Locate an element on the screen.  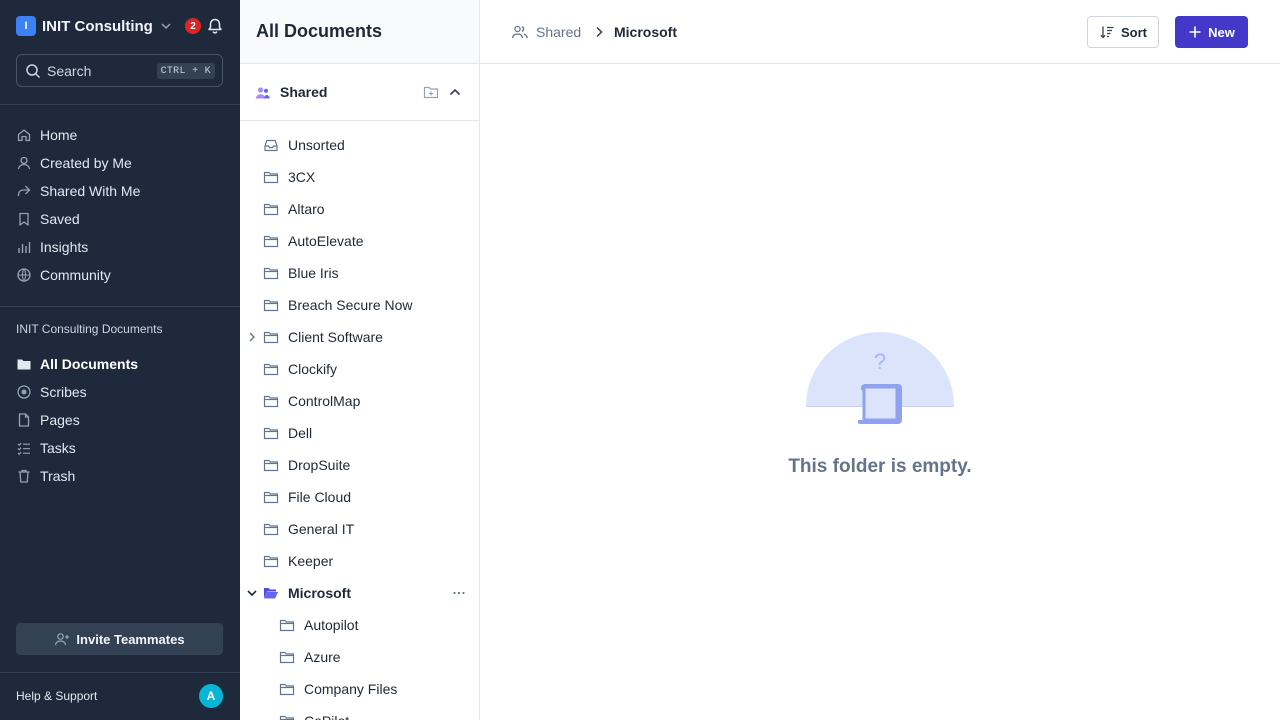
tree-item: ControlMap is located at coordinates (359, 401).